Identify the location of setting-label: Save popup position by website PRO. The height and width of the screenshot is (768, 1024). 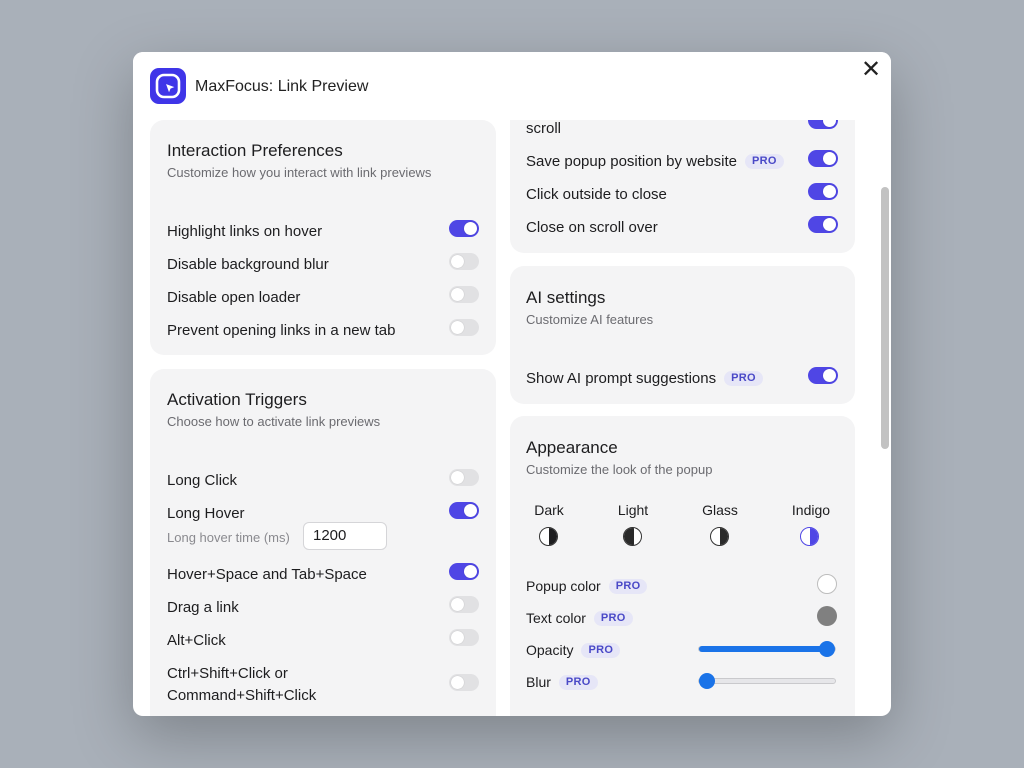
(655, 161).